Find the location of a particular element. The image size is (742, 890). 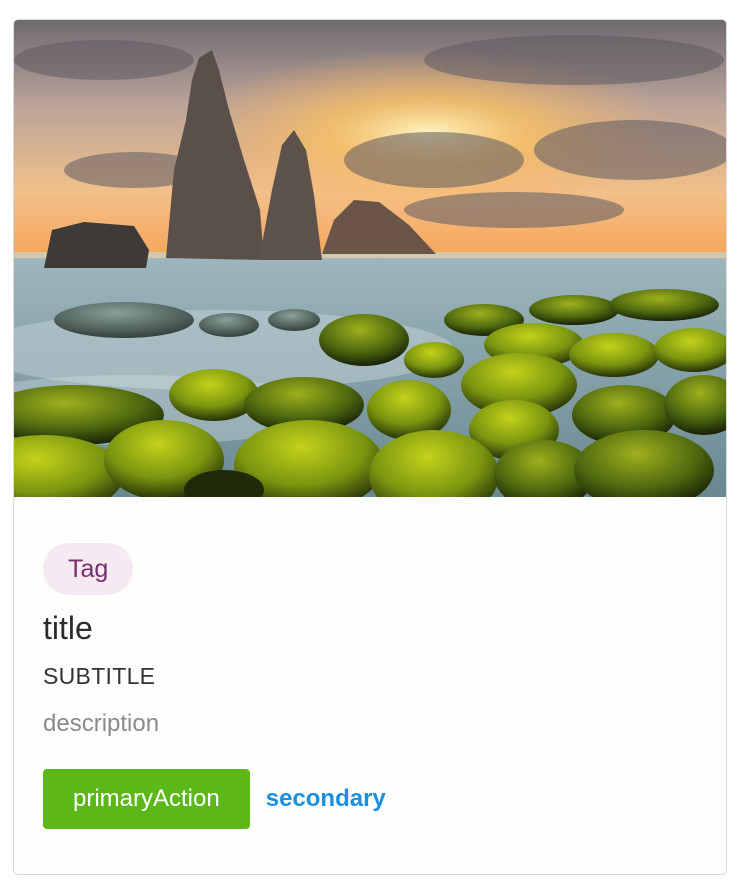

card-description: description is located at coordinates (101, 723).